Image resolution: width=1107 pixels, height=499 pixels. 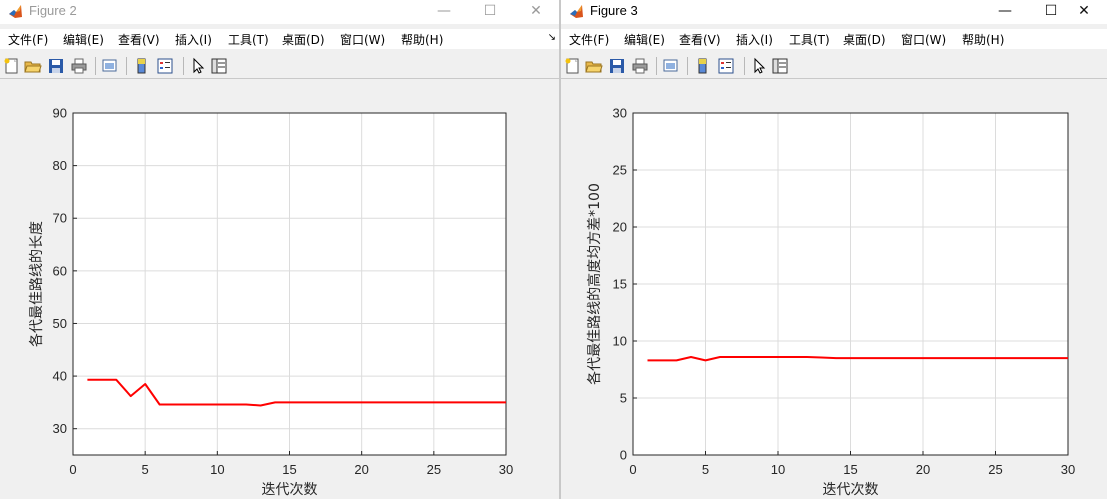 What do you see at coordinates (620, 170) in the screenshot?
I see `y-tick-label: 25` at bounding box center [620, 170].